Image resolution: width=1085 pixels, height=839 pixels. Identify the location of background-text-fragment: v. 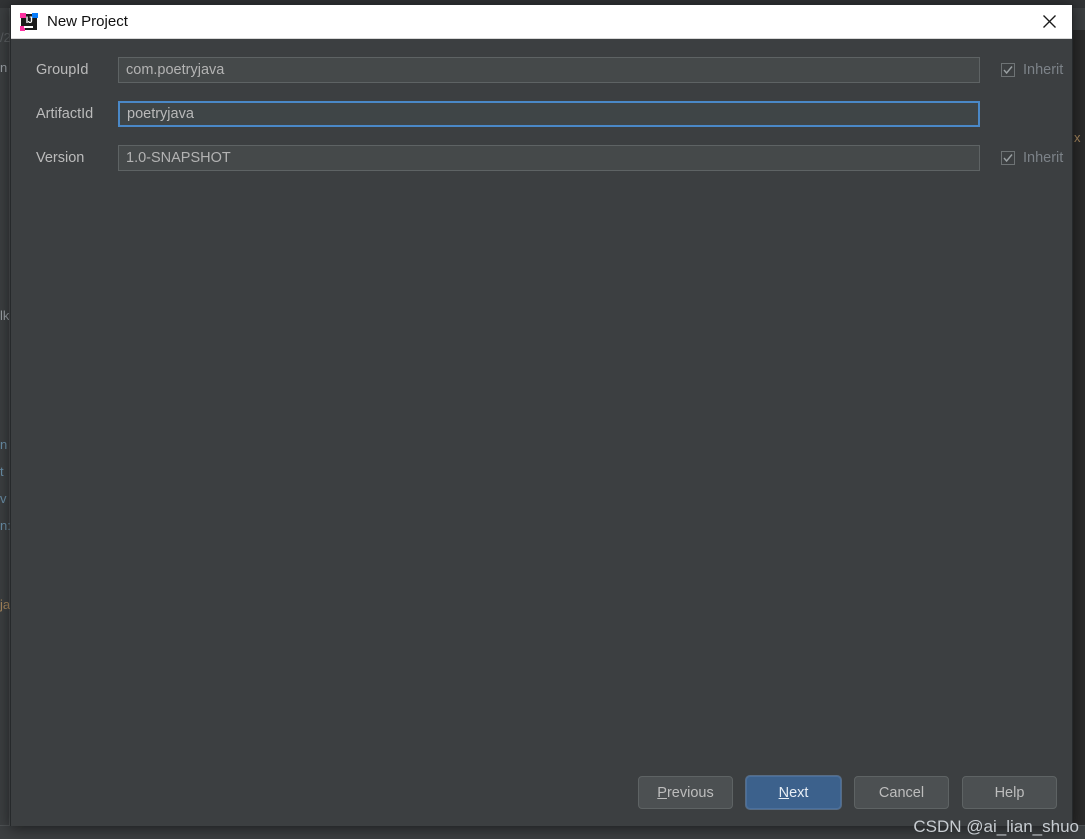
(3, 498).